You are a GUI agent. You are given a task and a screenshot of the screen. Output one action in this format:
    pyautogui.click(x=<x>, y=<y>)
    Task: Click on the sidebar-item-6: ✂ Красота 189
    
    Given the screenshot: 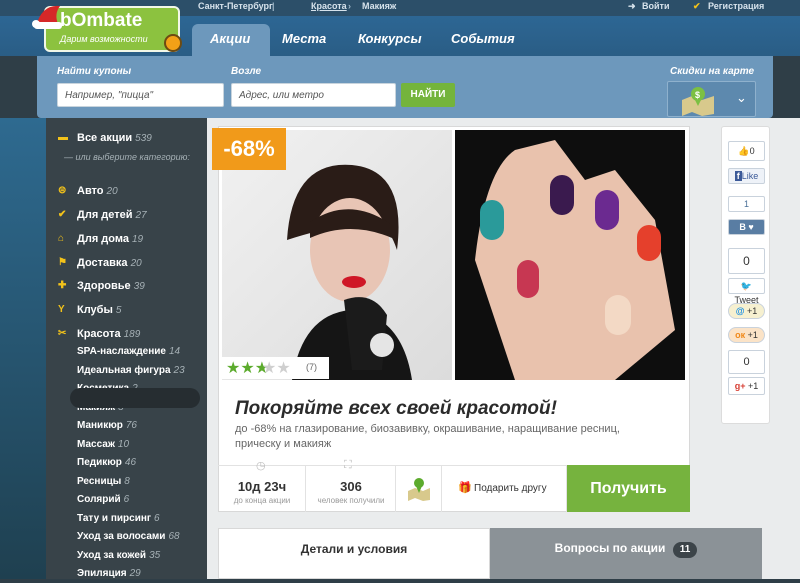 What is the action you would take?
    pyautogui.click(x=126, y=334)
    